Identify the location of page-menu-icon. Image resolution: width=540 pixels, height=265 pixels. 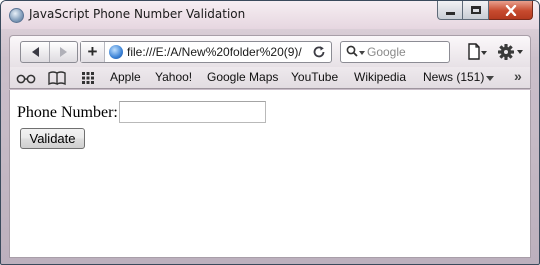
(477, 51).